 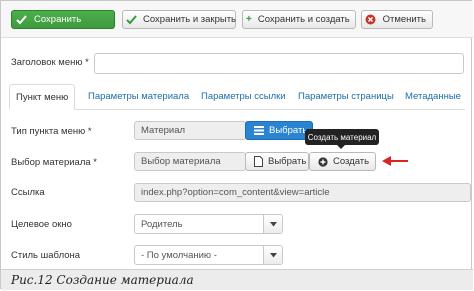 What do you see at coordinates (259, 130) in the screenshot?
I see `list-icon` at bounding box center [259, 130].